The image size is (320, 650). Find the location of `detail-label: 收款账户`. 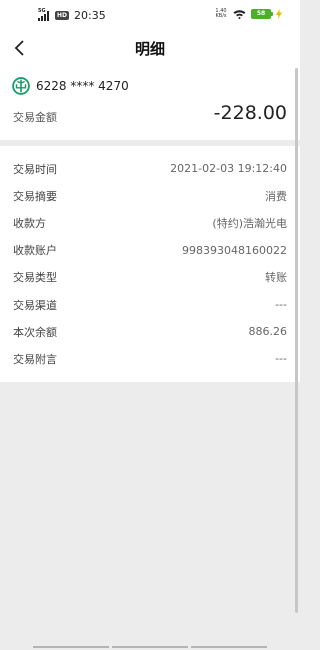

detail-label: 收款账户 is located at coordinates (35, 251).